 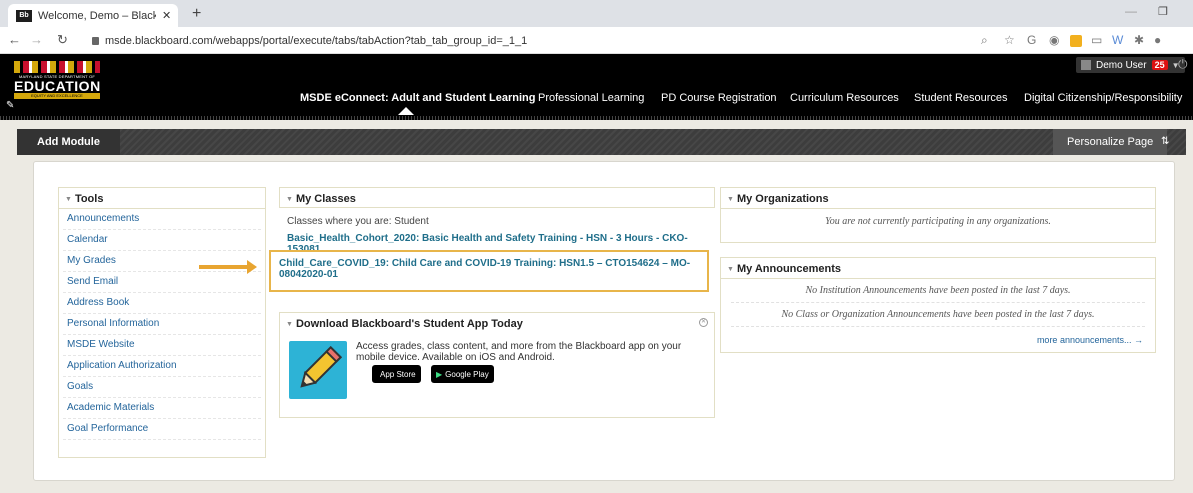 What do you see at coordinates (409, 324) in the screenshot?
I see `student-app-title: Download Blackboard's Student App Today` at bounding box center [409, 324].